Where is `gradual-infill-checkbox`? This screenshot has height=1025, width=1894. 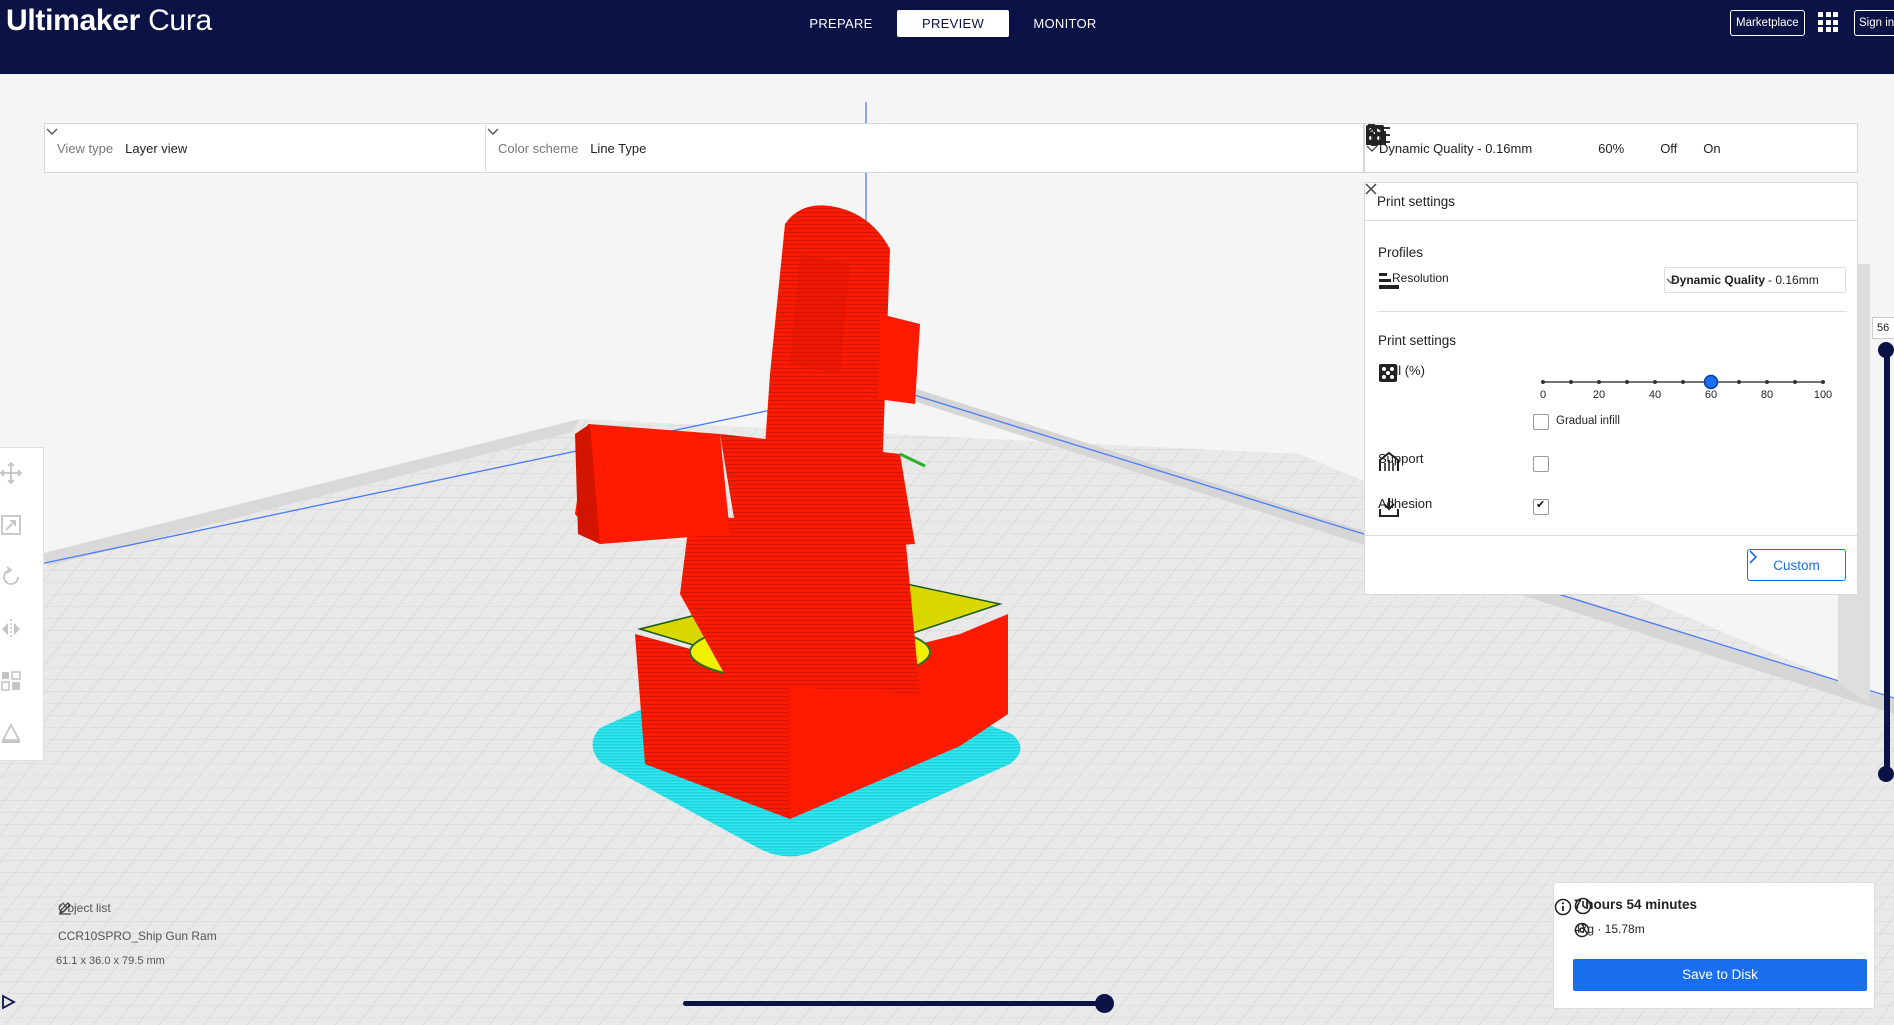
gradual-infill-checkbox is located at coordinates (1541, 422).